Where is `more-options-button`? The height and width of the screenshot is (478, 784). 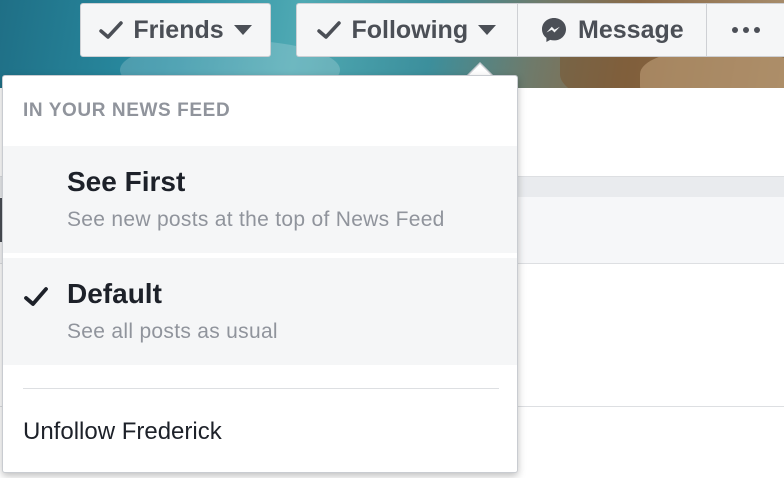 more-options-button is located at coordinates (745, 30).